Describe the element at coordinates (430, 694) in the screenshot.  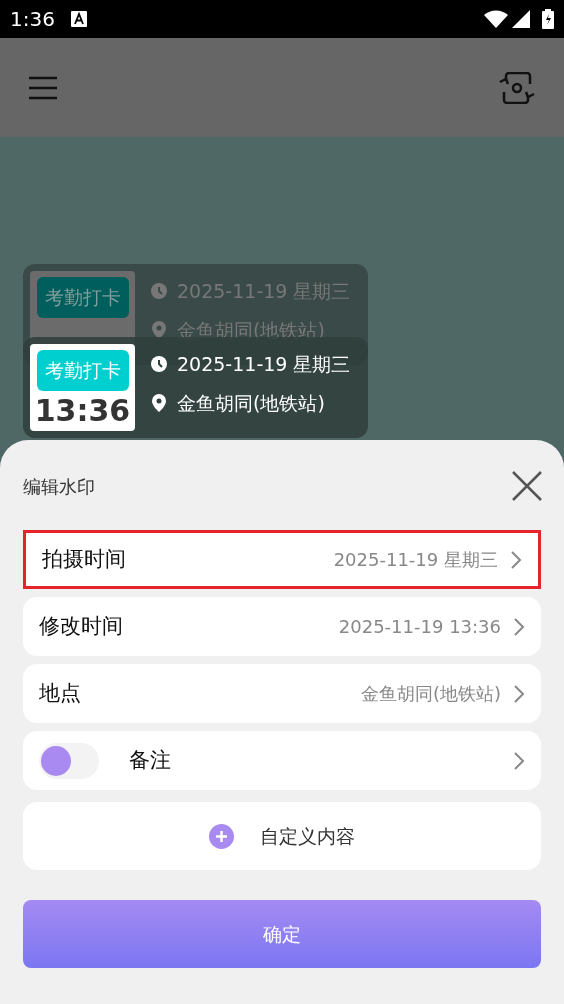
I see `row-value: 金鱼胡同(地铁站)` at that location.